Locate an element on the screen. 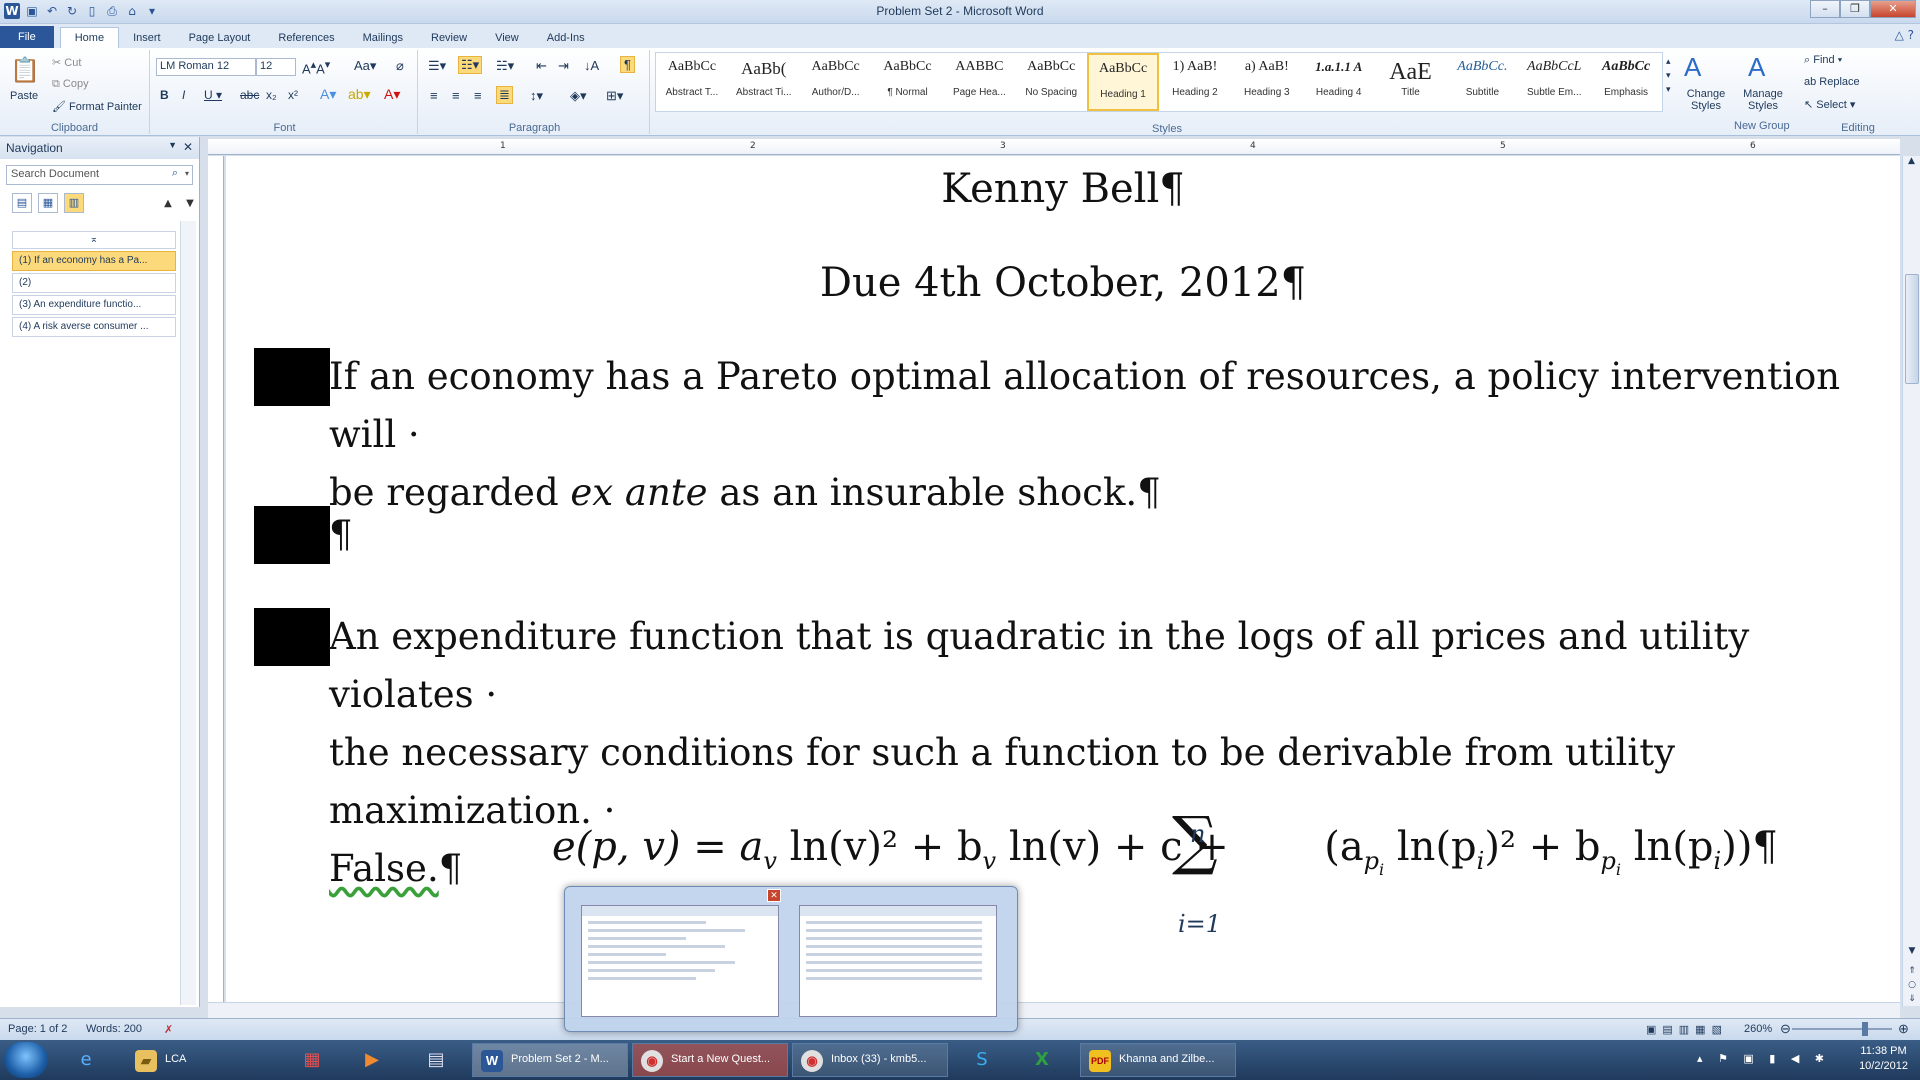  vertical-ruler is located at coordinates (216, 581).